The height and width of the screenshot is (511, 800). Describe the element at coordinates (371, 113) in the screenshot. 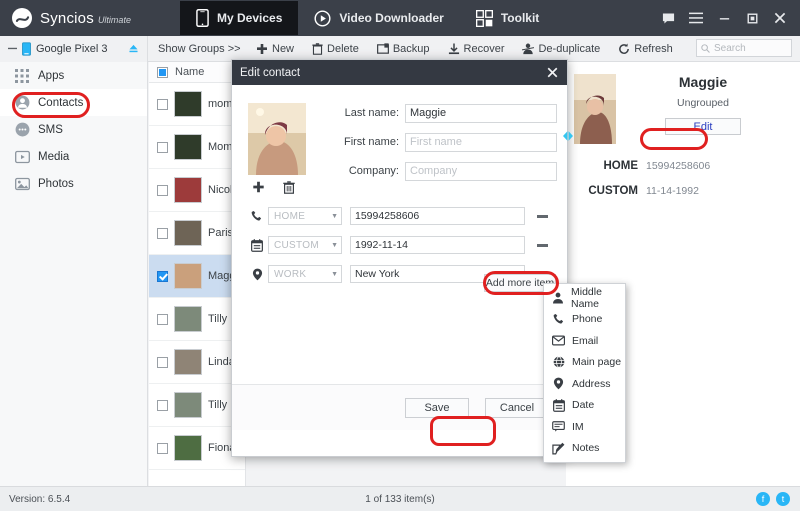

I see `last-name-label: Last name:` at that location.